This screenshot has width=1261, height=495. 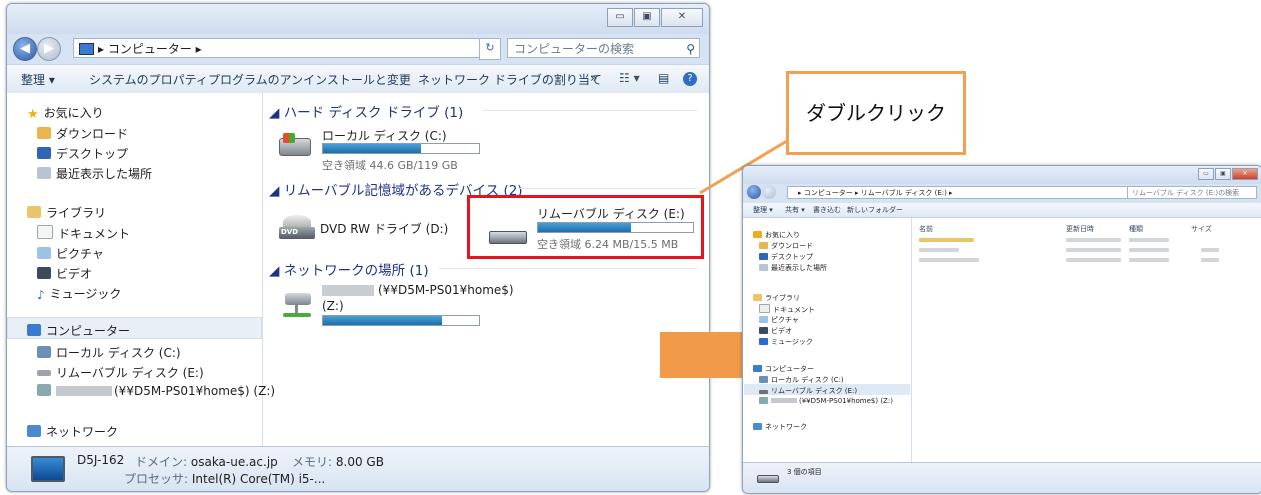 I want to click on blurred-username, so click(x=784, y=400).